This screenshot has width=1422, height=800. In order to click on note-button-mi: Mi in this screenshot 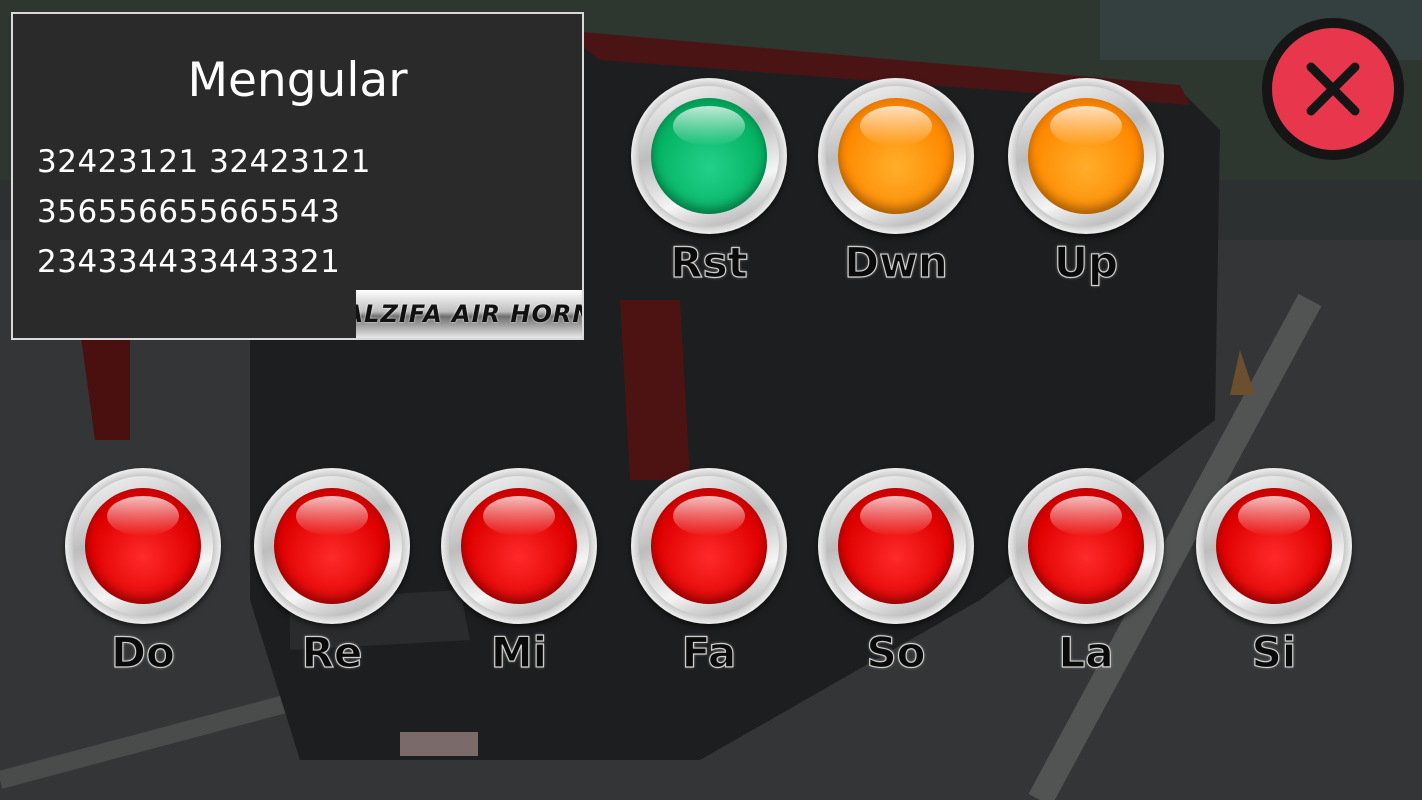, I will do `click(519, 573)`.